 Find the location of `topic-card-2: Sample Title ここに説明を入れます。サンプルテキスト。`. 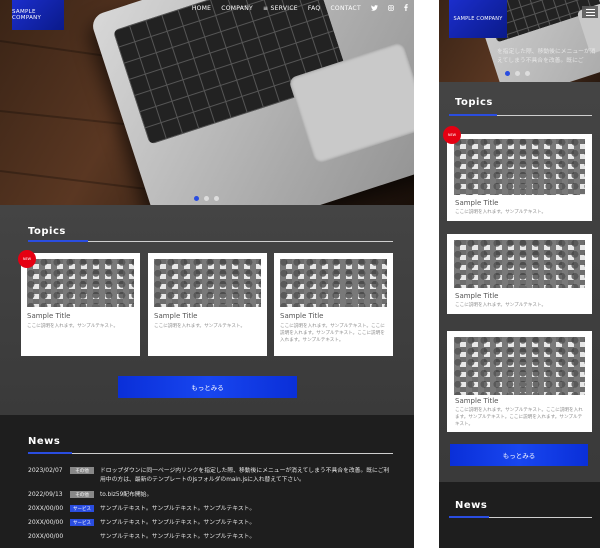

topic-card-2: Sample Title ここに説明を入れます。サンプルテキスト。 is located at coordinates (207, 304).